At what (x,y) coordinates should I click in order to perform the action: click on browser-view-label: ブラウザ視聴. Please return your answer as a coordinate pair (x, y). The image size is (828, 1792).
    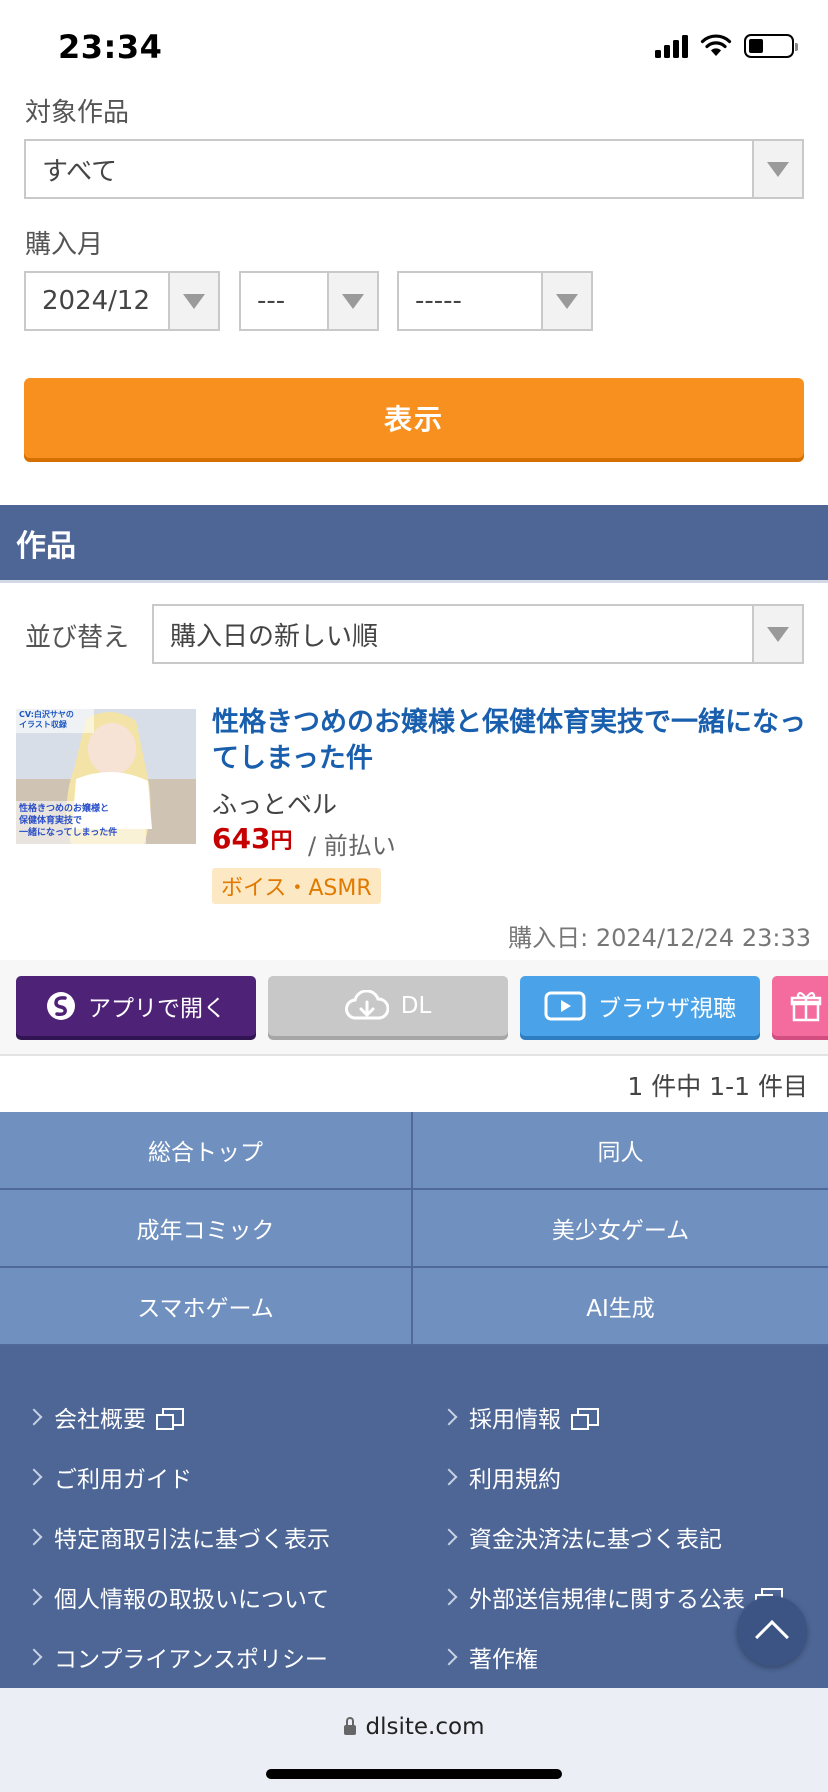
    Looking at the image, I should click on (667, 1009).